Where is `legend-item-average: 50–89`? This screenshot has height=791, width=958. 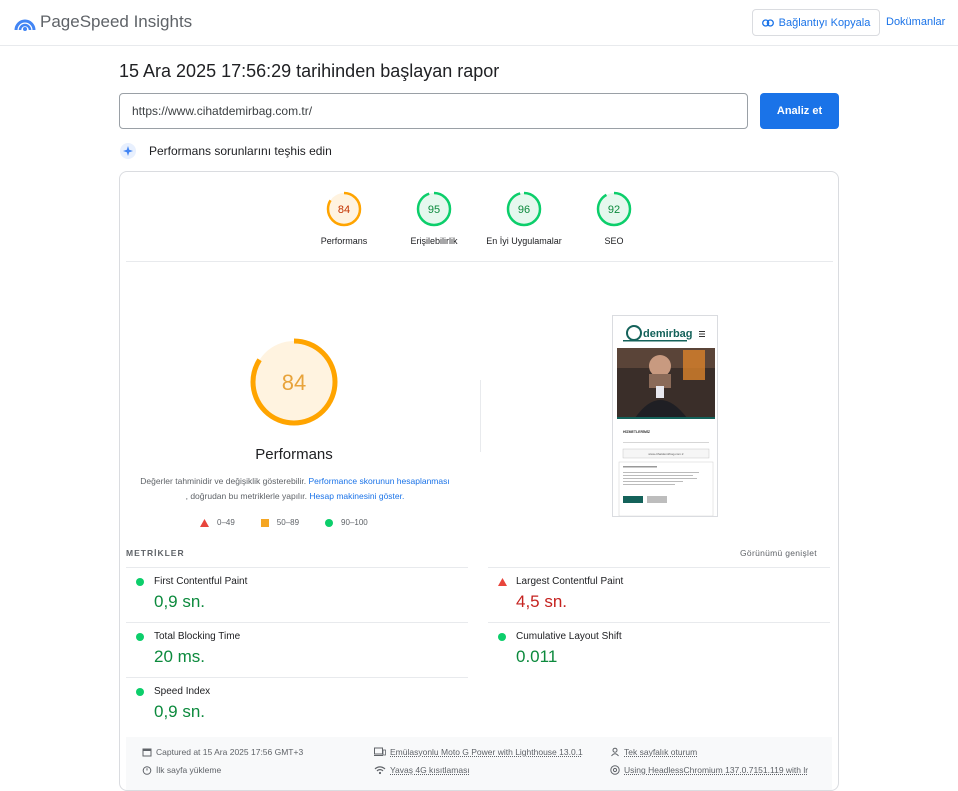 legend-item-average: 50–89 is located at coordinates (280, 522).